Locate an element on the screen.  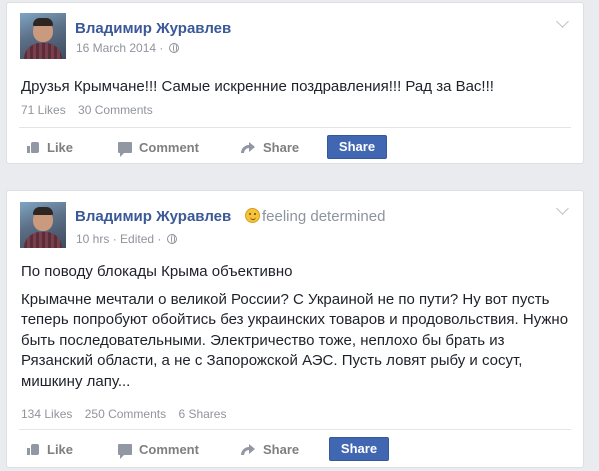
post-paragraph: По поводу блокады Крыма объективно is located at coordinates (157, 271).